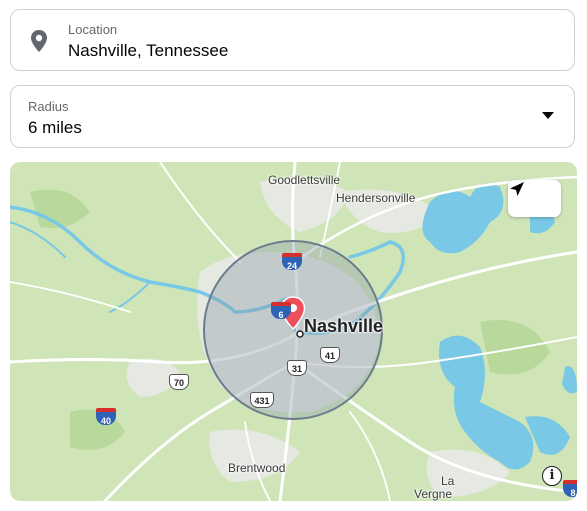  Describe the element at coordinates (552, 476) in the screenshot. I see `info-button: i` at that location.